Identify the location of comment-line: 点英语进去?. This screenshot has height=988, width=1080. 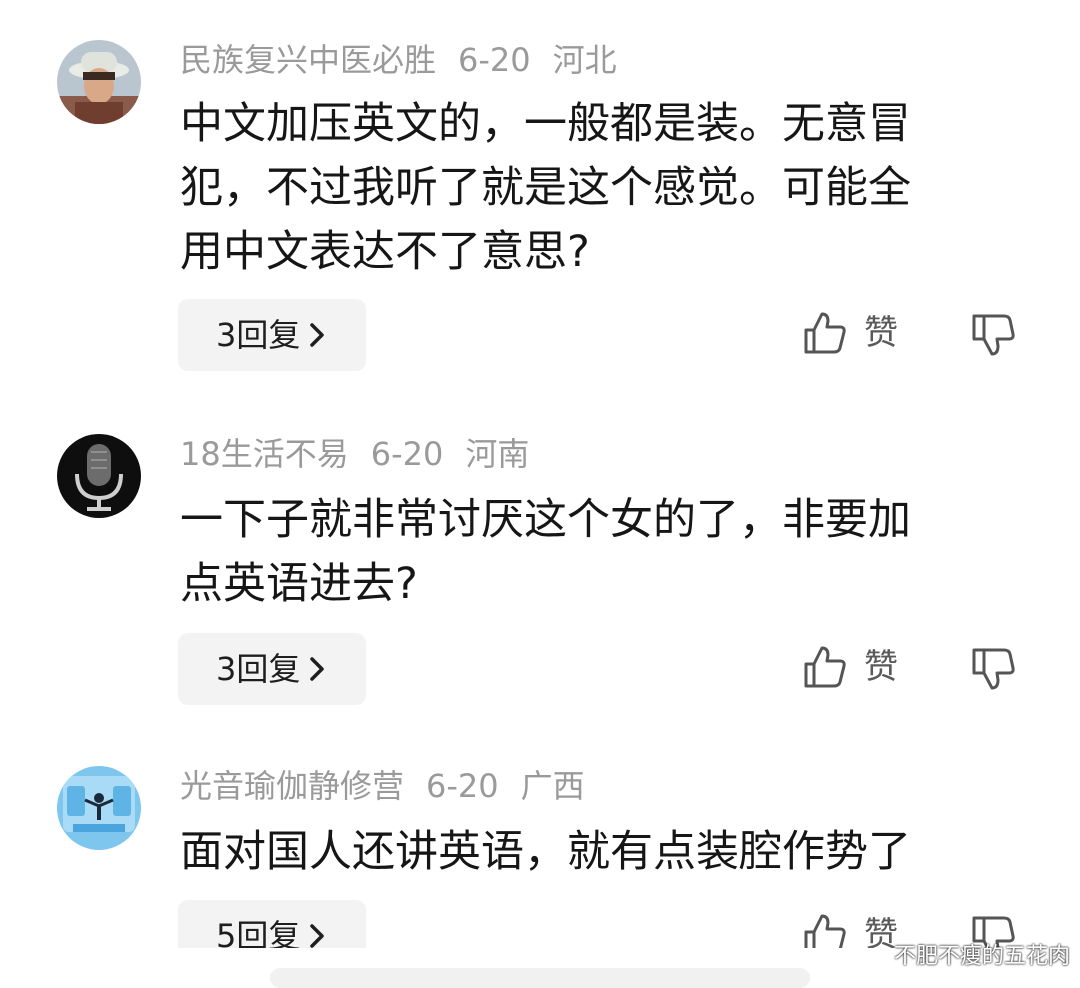
(299, 584).